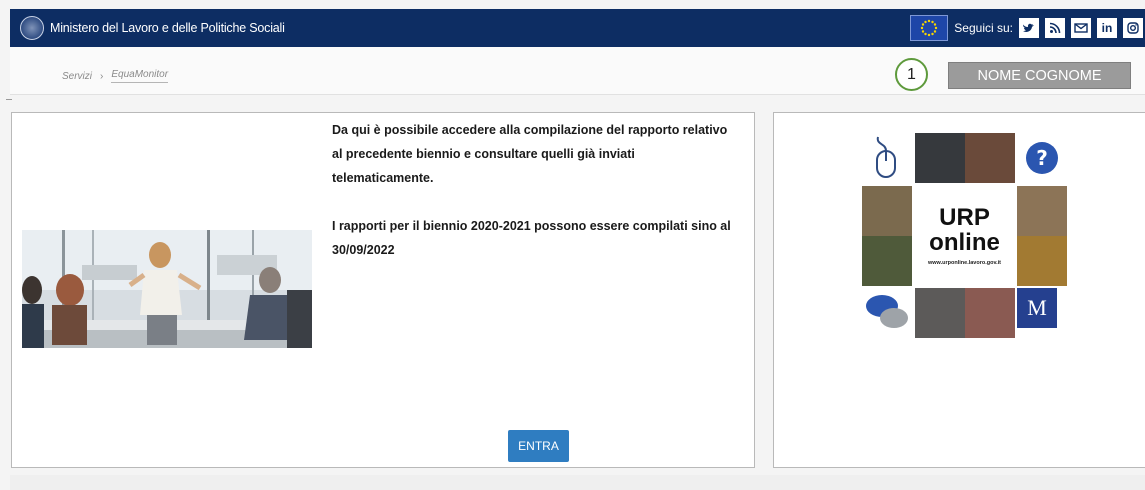 The width and height of the screenshot is (1145, 490). What do you see at coordinates (32, 28) in the screenshot?
I see `republic-emblem-icon` at bounding box center [32, 28].